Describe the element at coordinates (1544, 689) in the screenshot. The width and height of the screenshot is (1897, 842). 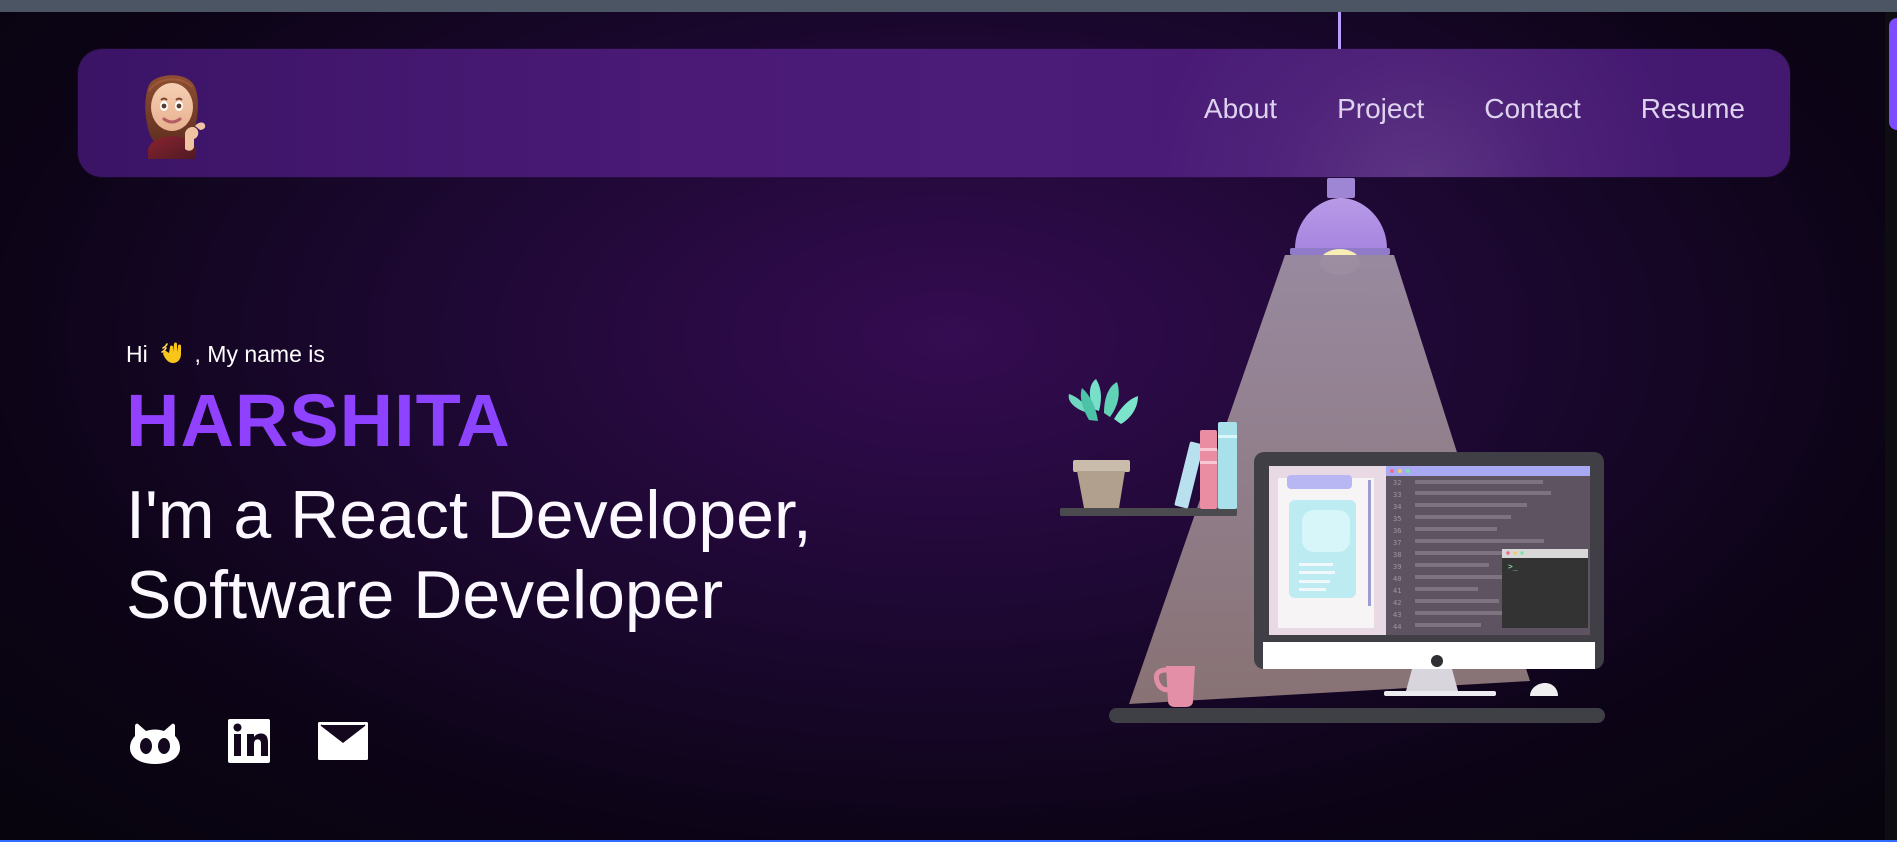
I see `mouse-icon` at that location.